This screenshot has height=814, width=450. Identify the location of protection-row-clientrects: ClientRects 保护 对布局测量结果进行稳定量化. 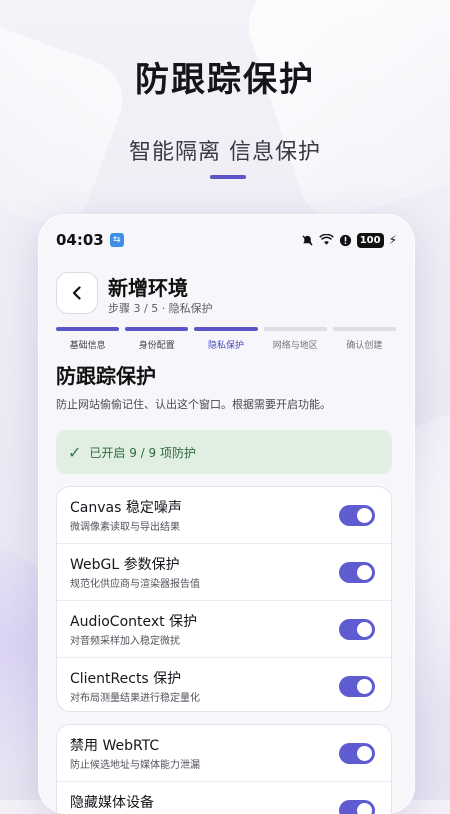
(224, 686).